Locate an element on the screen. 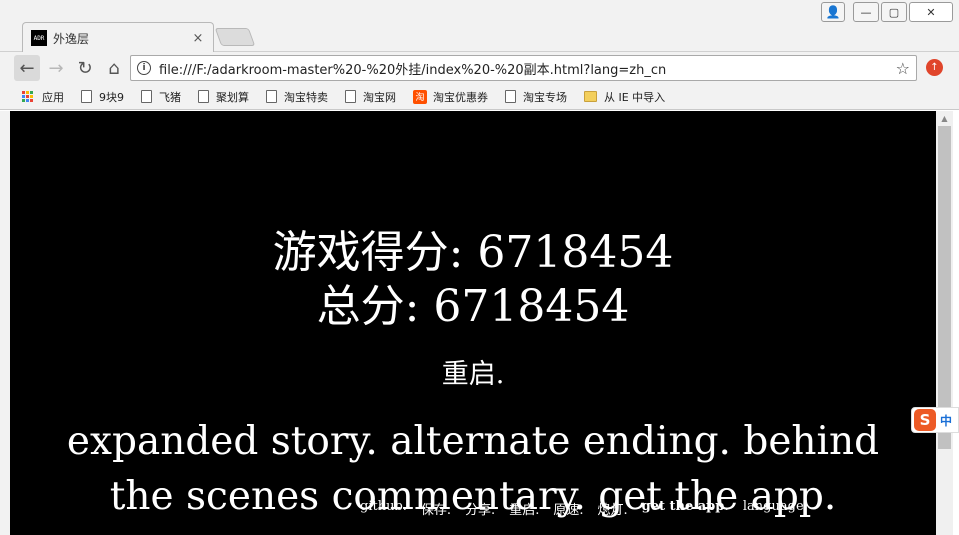 The width and height of the screenshot is (959, 535). bookmark-label: 9块9 is located at coordinates (111, 97).